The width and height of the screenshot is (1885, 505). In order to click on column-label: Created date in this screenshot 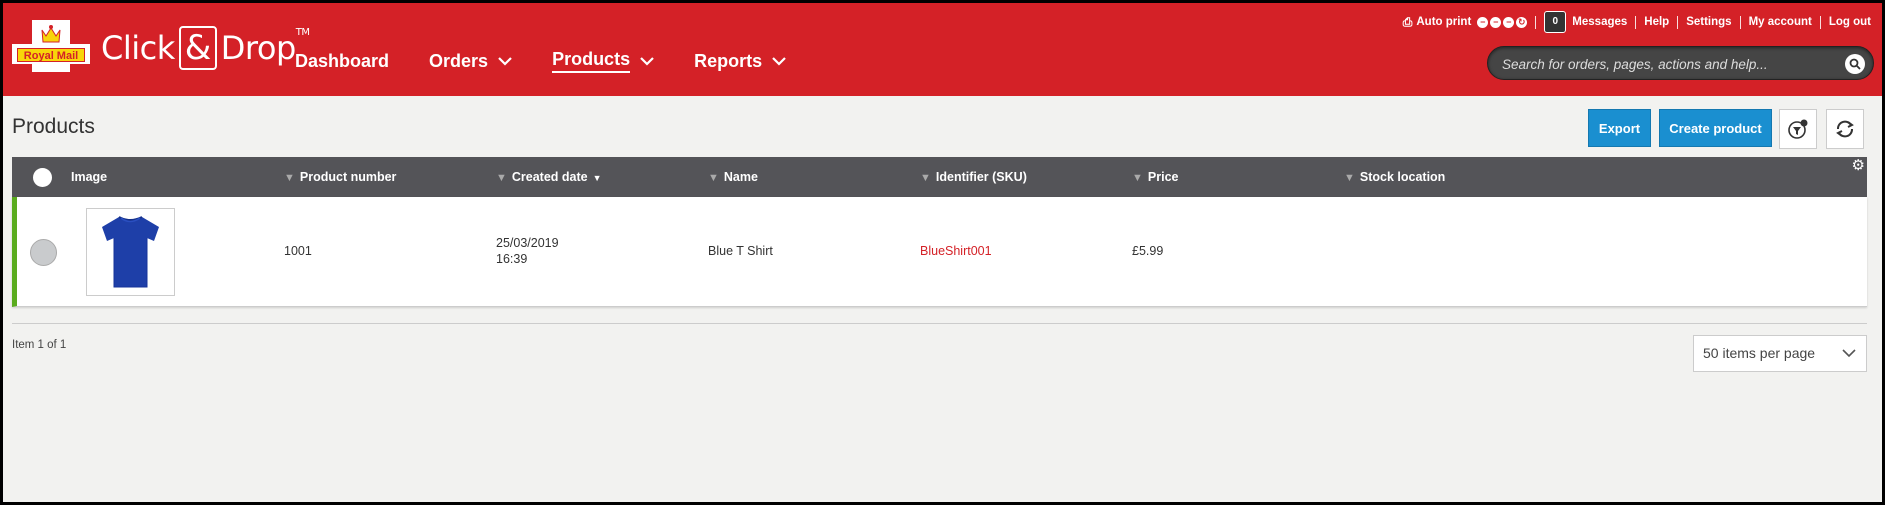, I will do `click(549, 177)`.